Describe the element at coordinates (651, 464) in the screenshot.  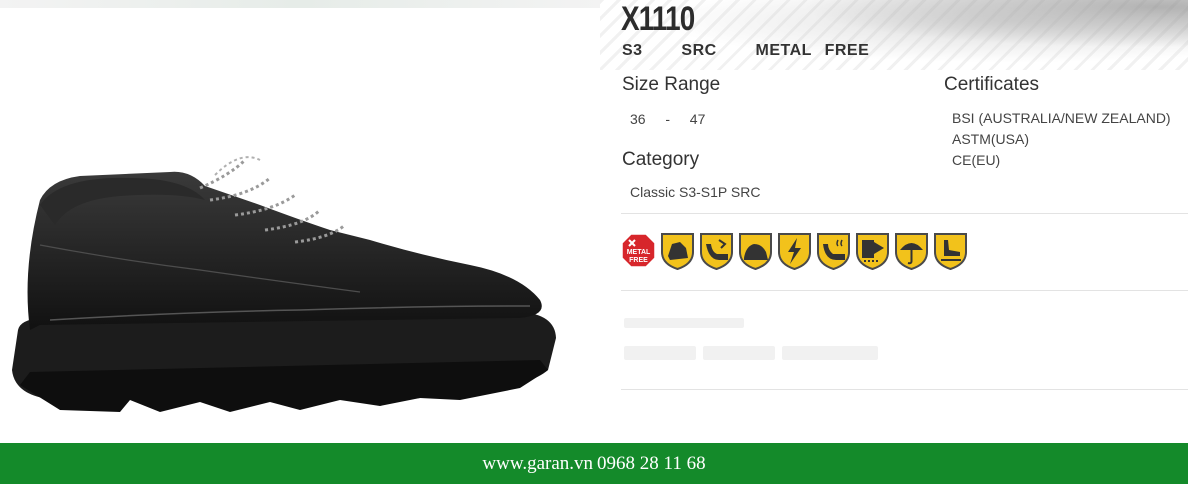
I see `footer-phone: 0968 28 11 68` at that location.